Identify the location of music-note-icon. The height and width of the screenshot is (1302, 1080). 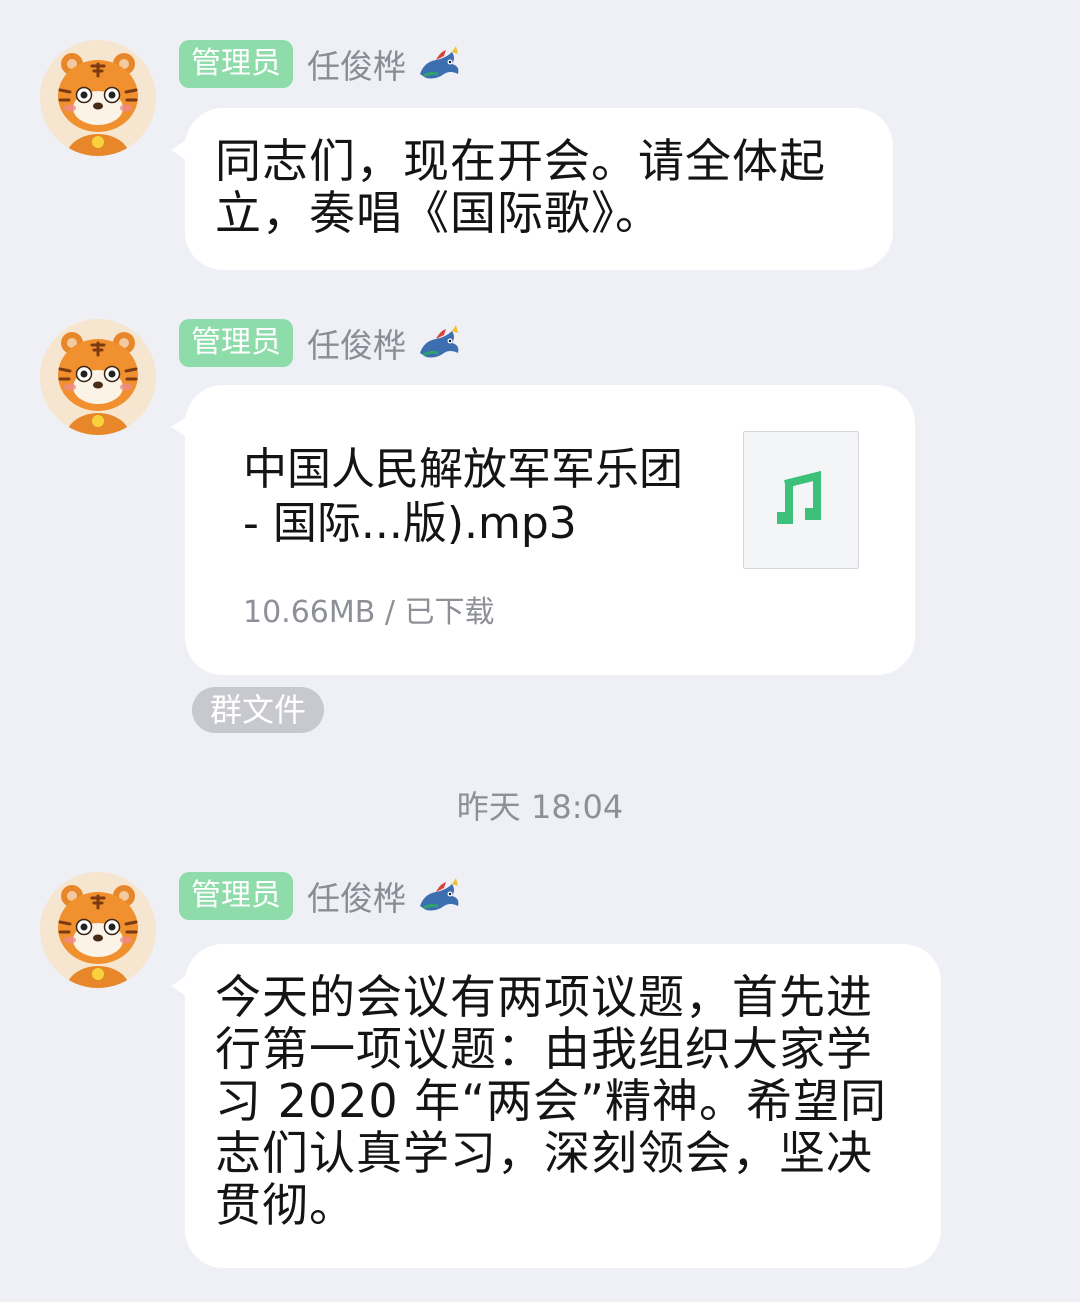
(799, 497).